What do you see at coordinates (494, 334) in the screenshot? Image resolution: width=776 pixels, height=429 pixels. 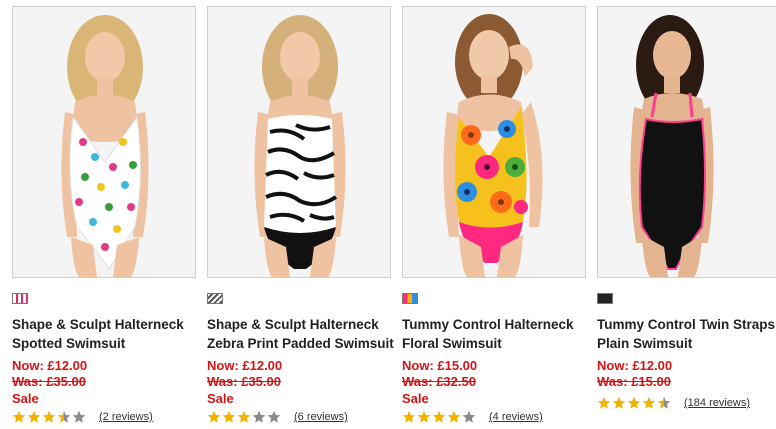 I see `product-title-link: Tummy Control Halterneck Floral Swimsuit` at bounding box center [494, 334].